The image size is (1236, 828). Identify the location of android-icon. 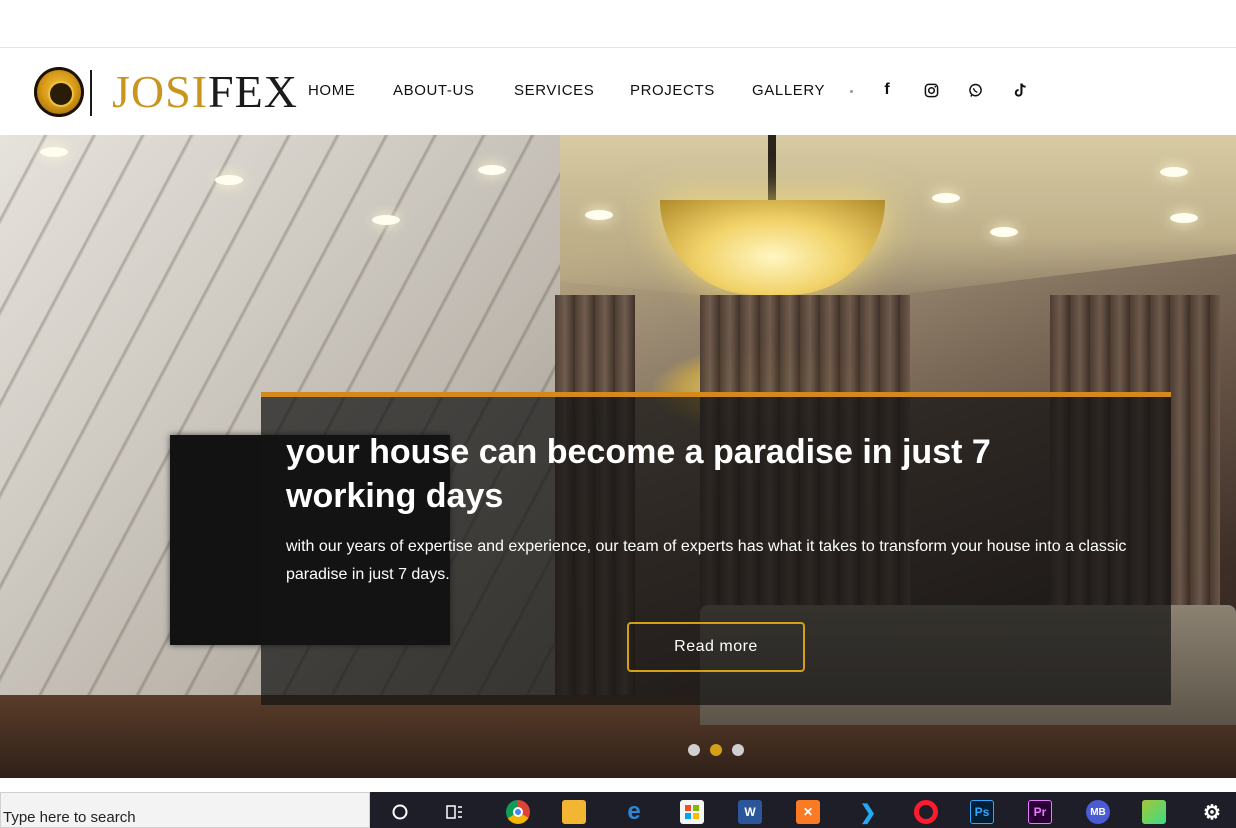
(1154, 812).